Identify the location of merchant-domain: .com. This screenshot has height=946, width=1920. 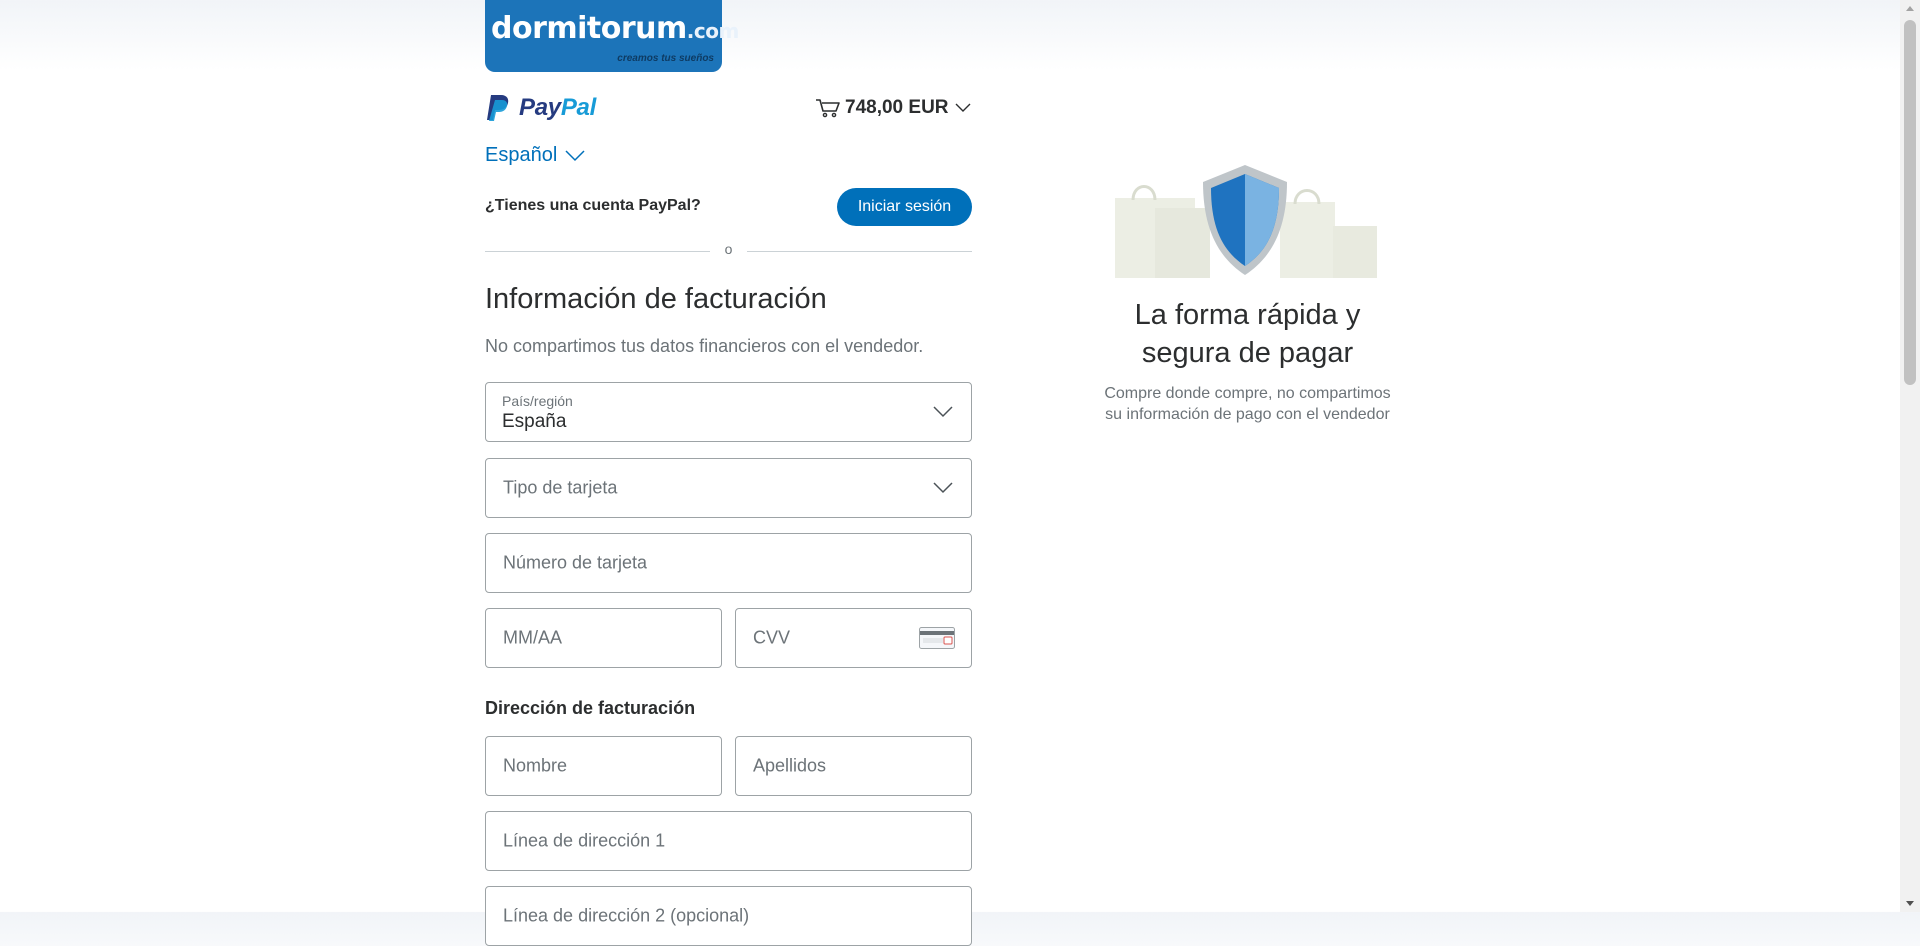
(713, 31).